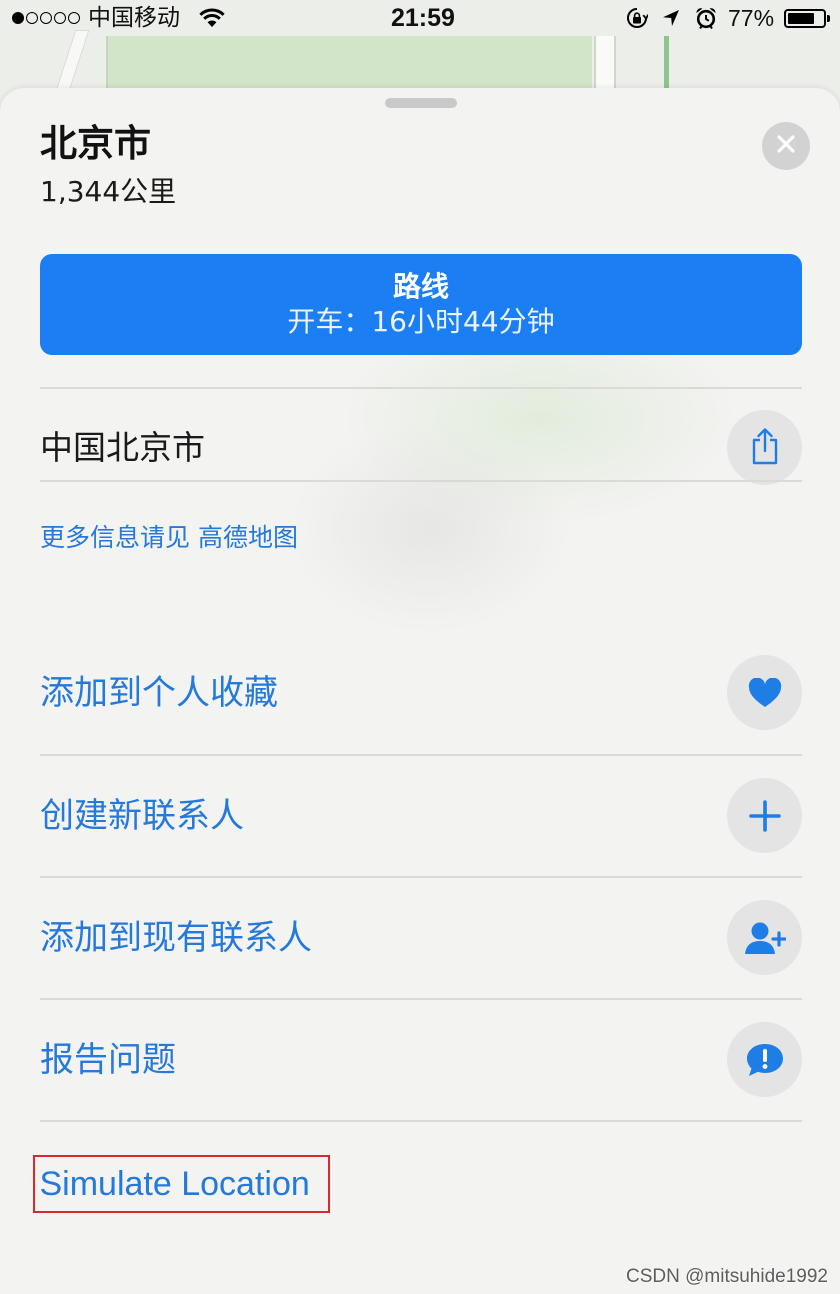  I want to click on sheet-grabber-handle, so click(421, 103).